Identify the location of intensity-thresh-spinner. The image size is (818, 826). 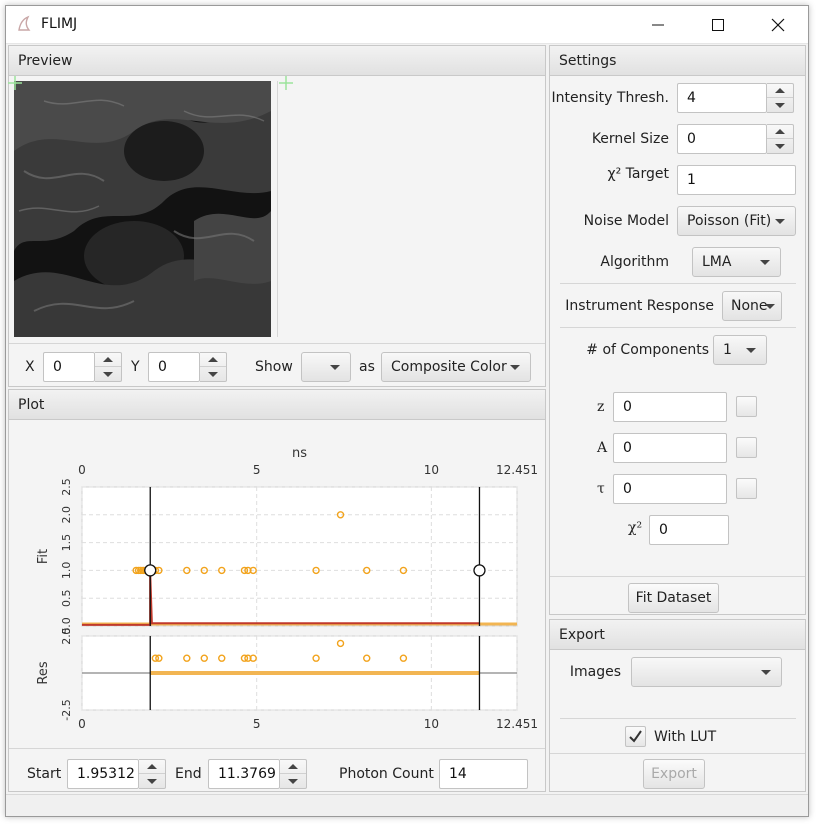
(780, 98).